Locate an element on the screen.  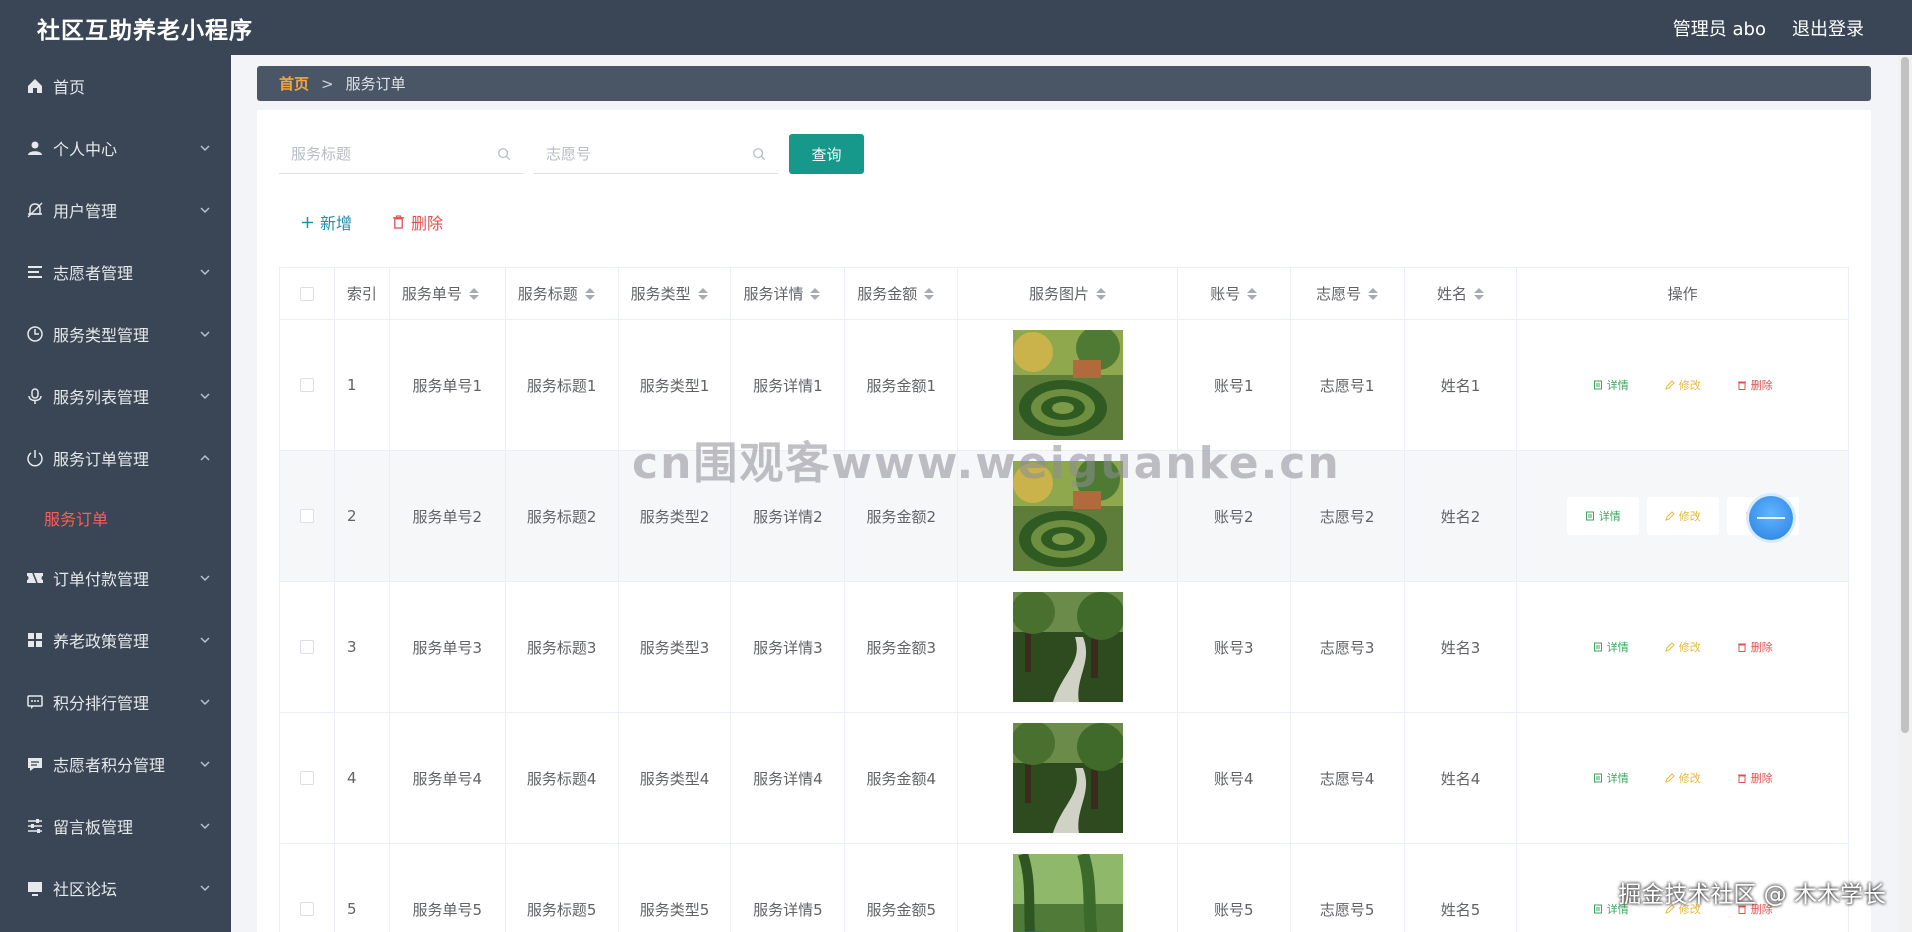
name-cell: 姓名5 is located at coordinates (1461, 888).